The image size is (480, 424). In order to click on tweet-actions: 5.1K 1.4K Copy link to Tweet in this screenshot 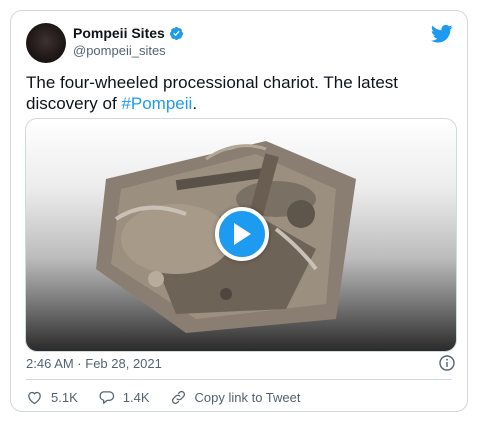, I will do `click(173, 397)`.